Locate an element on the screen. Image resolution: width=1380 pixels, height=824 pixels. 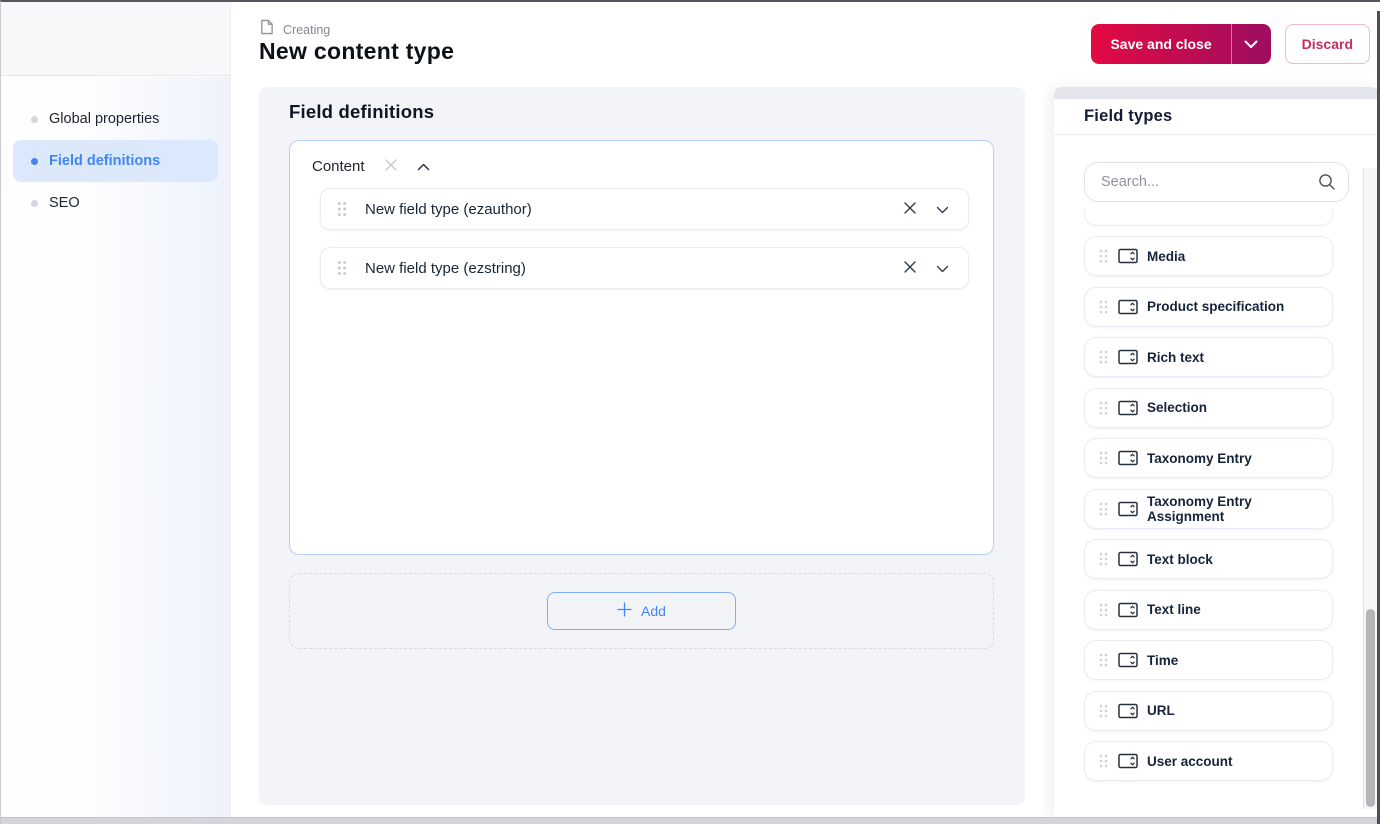
sidebar-item-label: Global properties is located at coordinates (104, 119).